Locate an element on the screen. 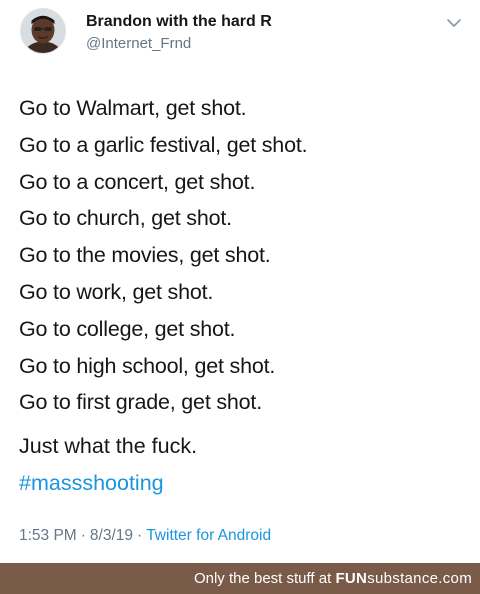 The height and width of the screenshot is (594, 480). tweet-time: 1:53 PM is located at coordinates (48, 535).